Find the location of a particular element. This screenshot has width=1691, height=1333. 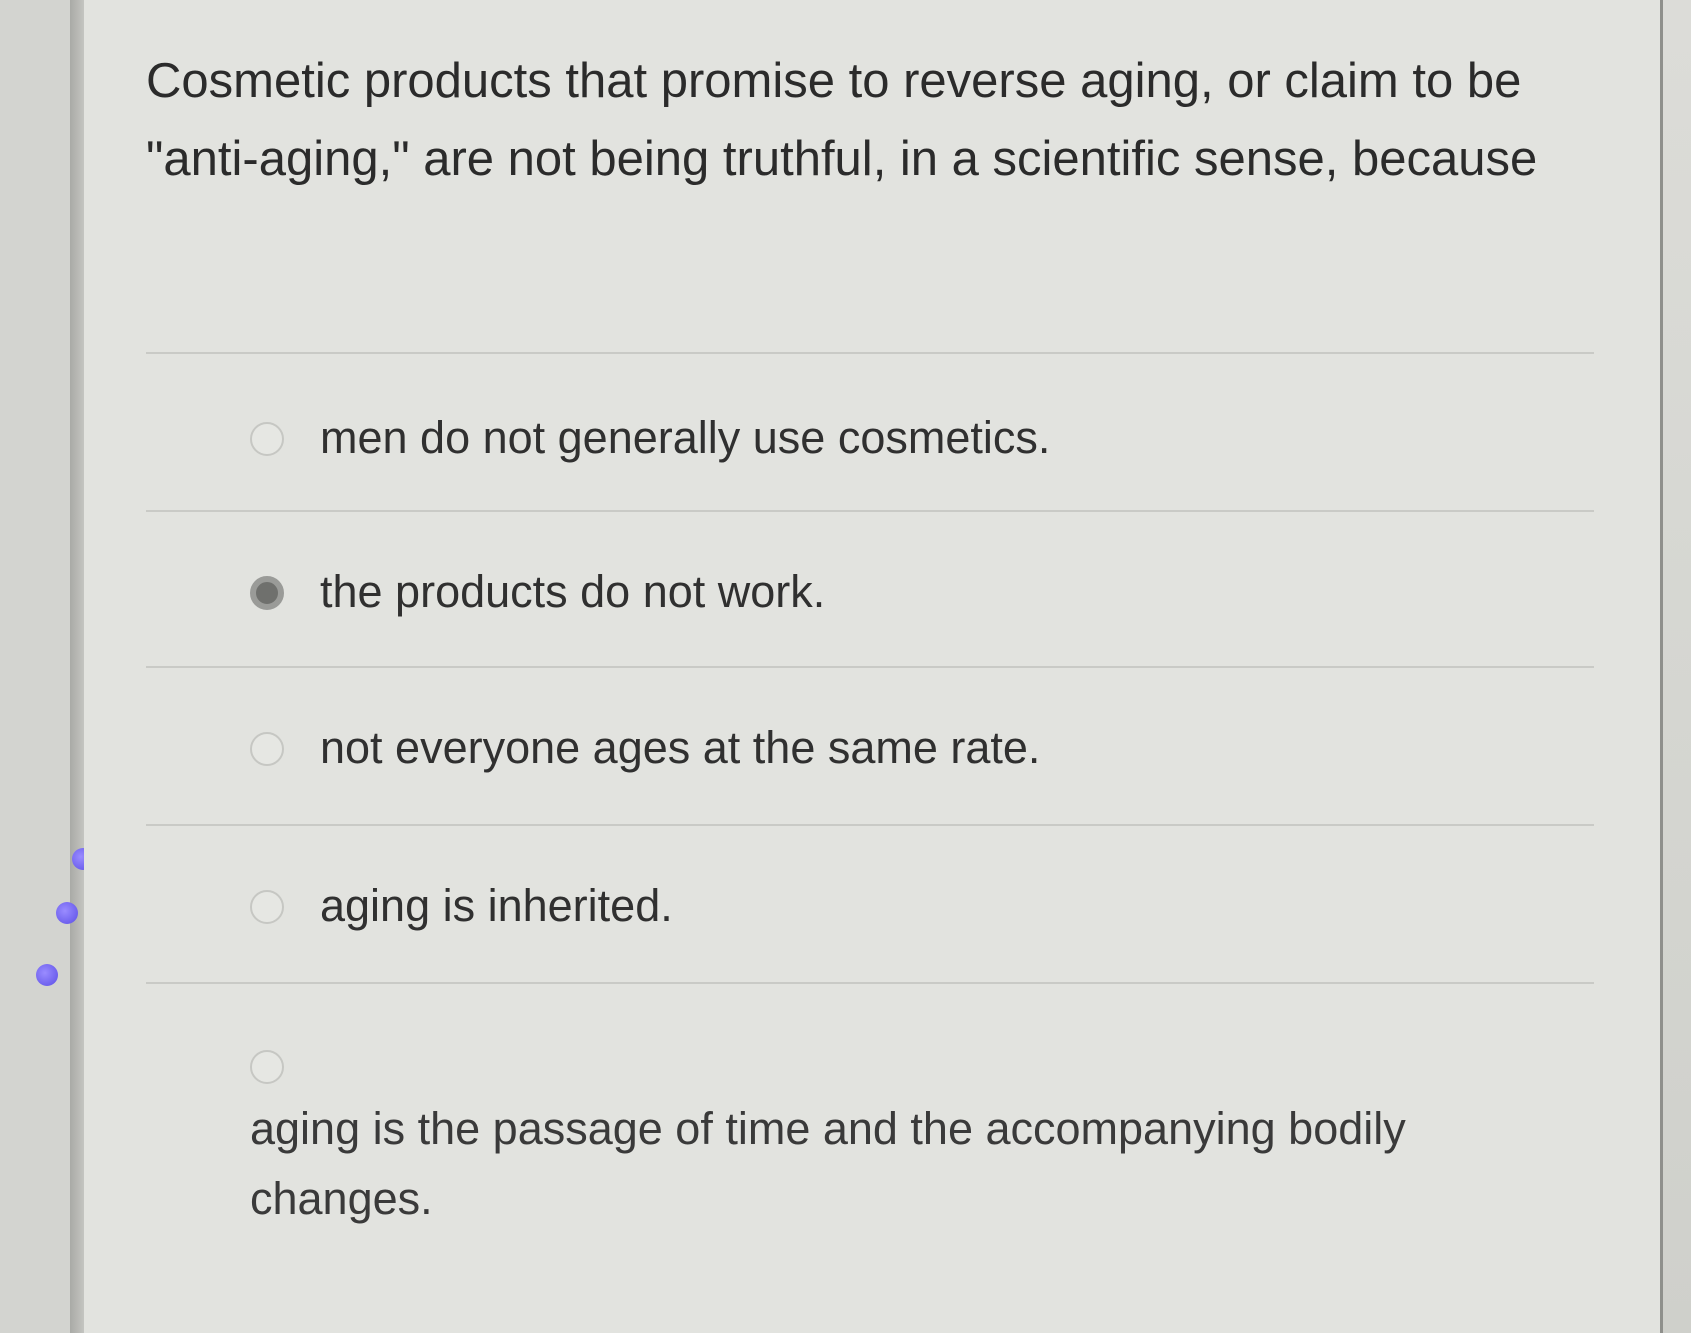

option-label: men do not generally use cosmetics. is located at coordinates (685, 438).